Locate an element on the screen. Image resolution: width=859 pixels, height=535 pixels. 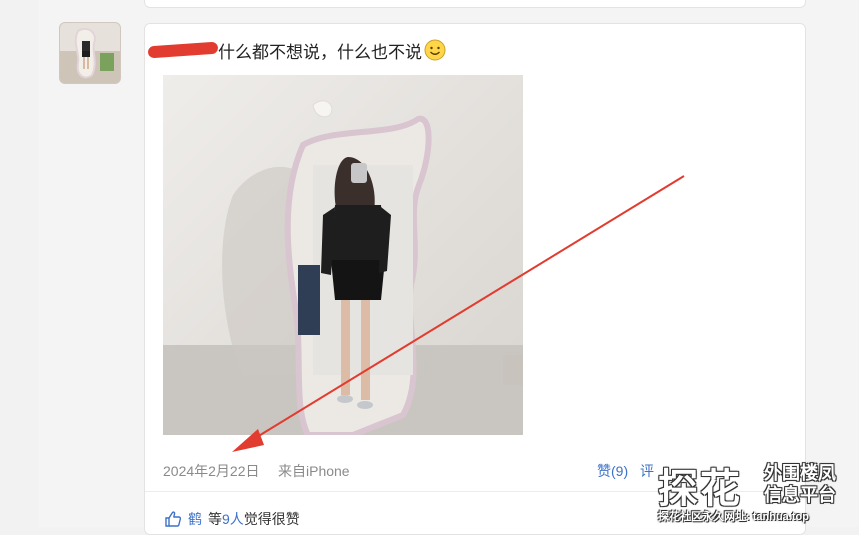
user-avatar is located at coordinates (90, 53).